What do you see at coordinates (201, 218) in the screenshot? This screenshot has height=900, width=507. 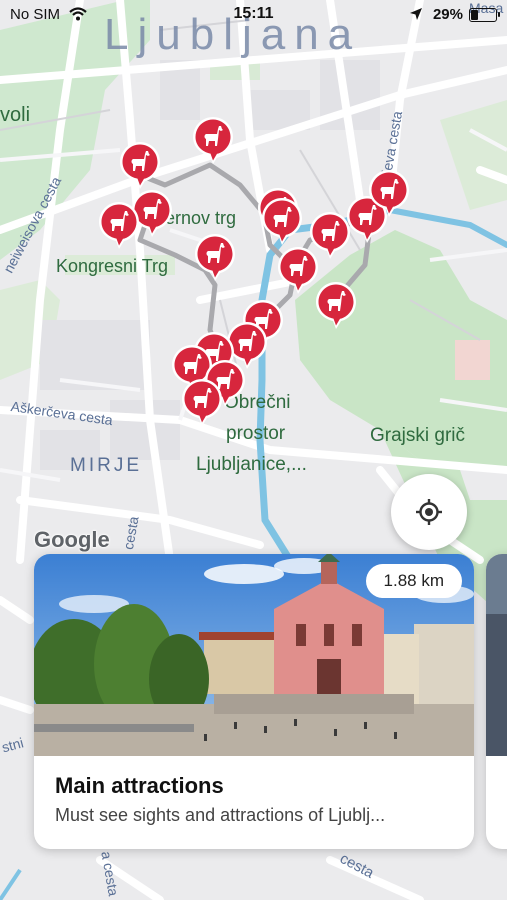 I see `square-label-presernov: ernov trg` at bounding box center [201, 218].